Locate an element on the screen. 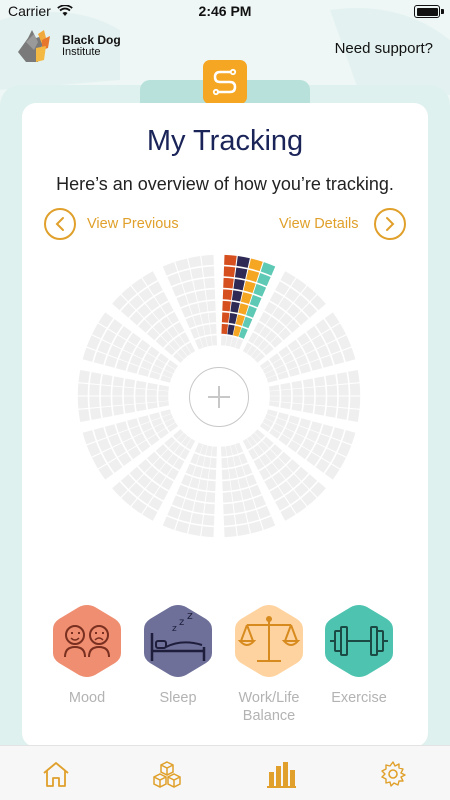  plus-icon is located at coordinates (219, 397).